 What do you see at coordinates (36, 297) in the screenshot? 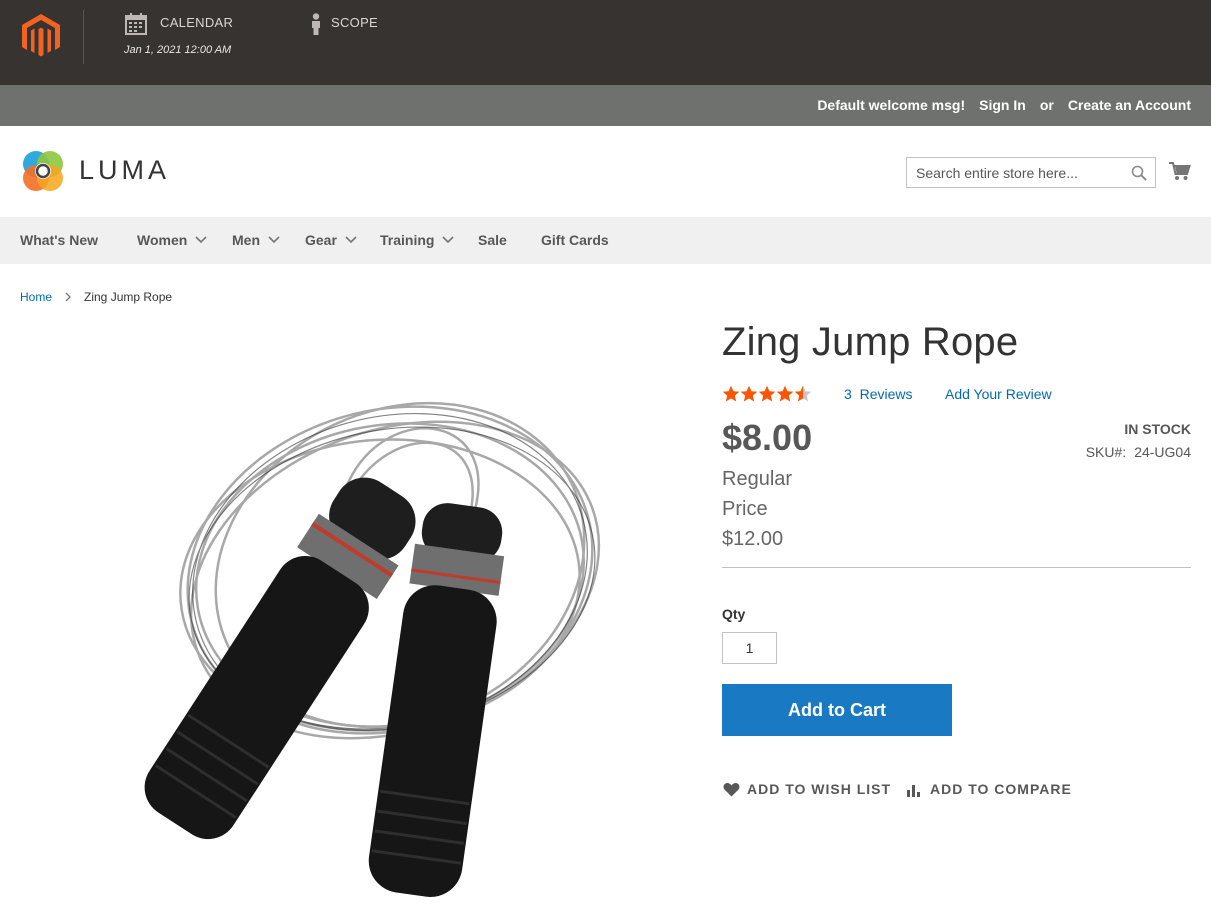
I see `breadcrumb-home-link: Home` at bounding box center [36, 297].